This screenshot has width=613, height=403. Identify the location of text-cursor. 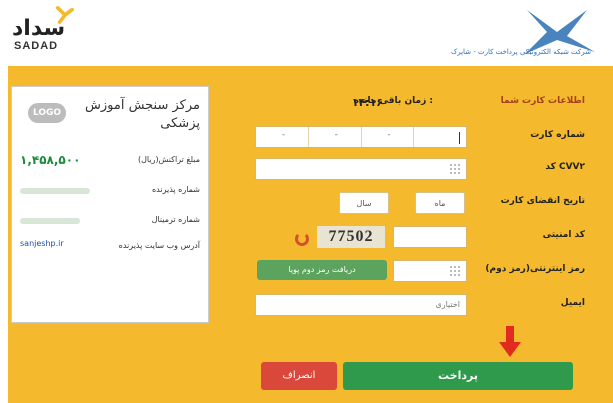
(459, 138).